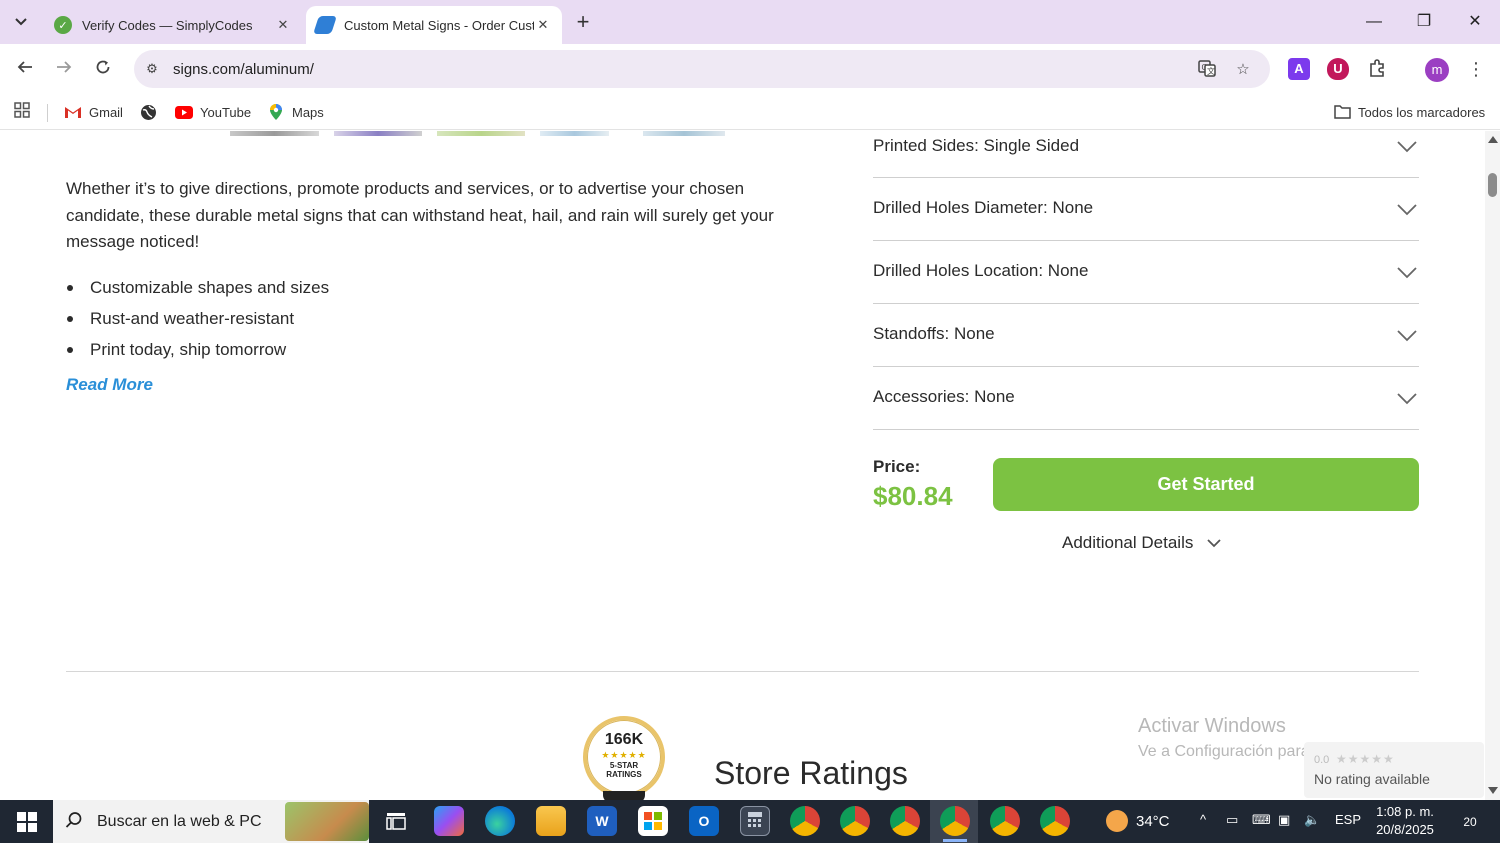  I want to click on apps-grid-icon, so click(22, 112).